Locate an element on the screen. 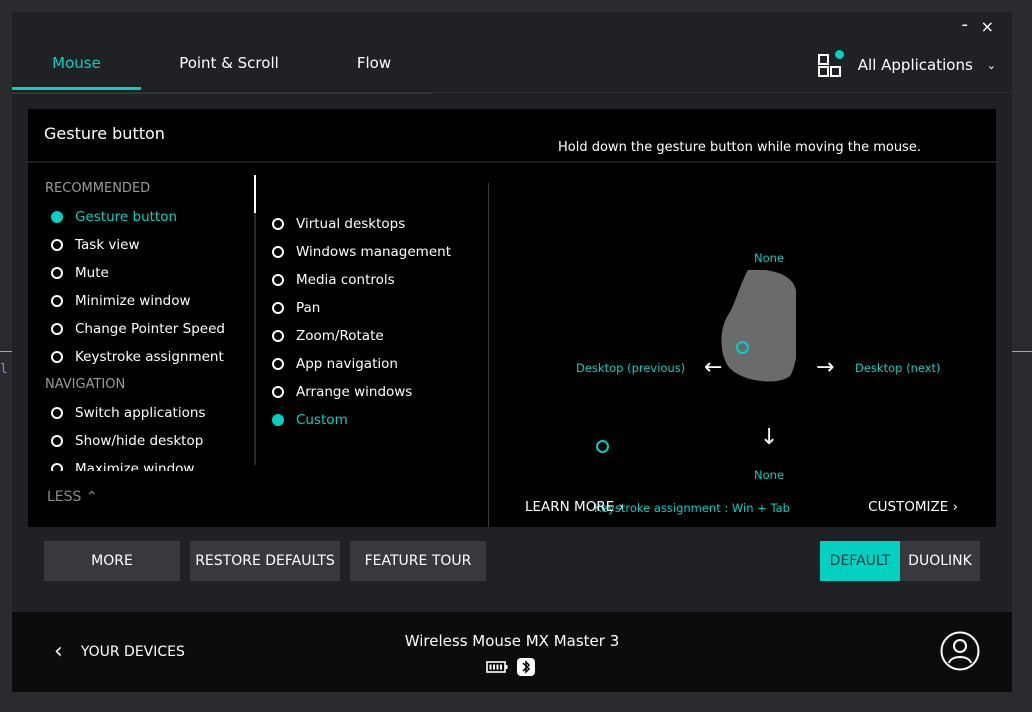 Image resolution: width=1032 pixels, height=712 pixels. feature-tour-button: FEATURE TOUR is located at coordinates (418, 561).